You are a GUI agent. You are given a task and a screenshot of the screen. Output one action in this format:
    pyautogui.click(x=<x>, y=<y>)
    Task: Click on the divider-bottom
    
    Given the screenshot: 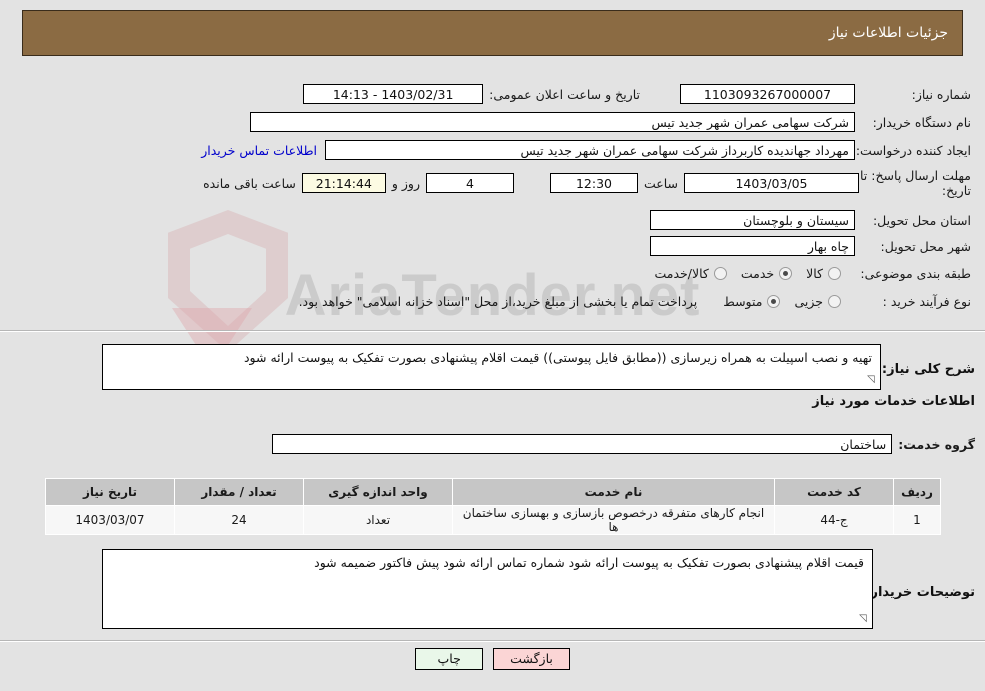 What is the action you would take?
    pyautogui.click(x=492, y=641)
    